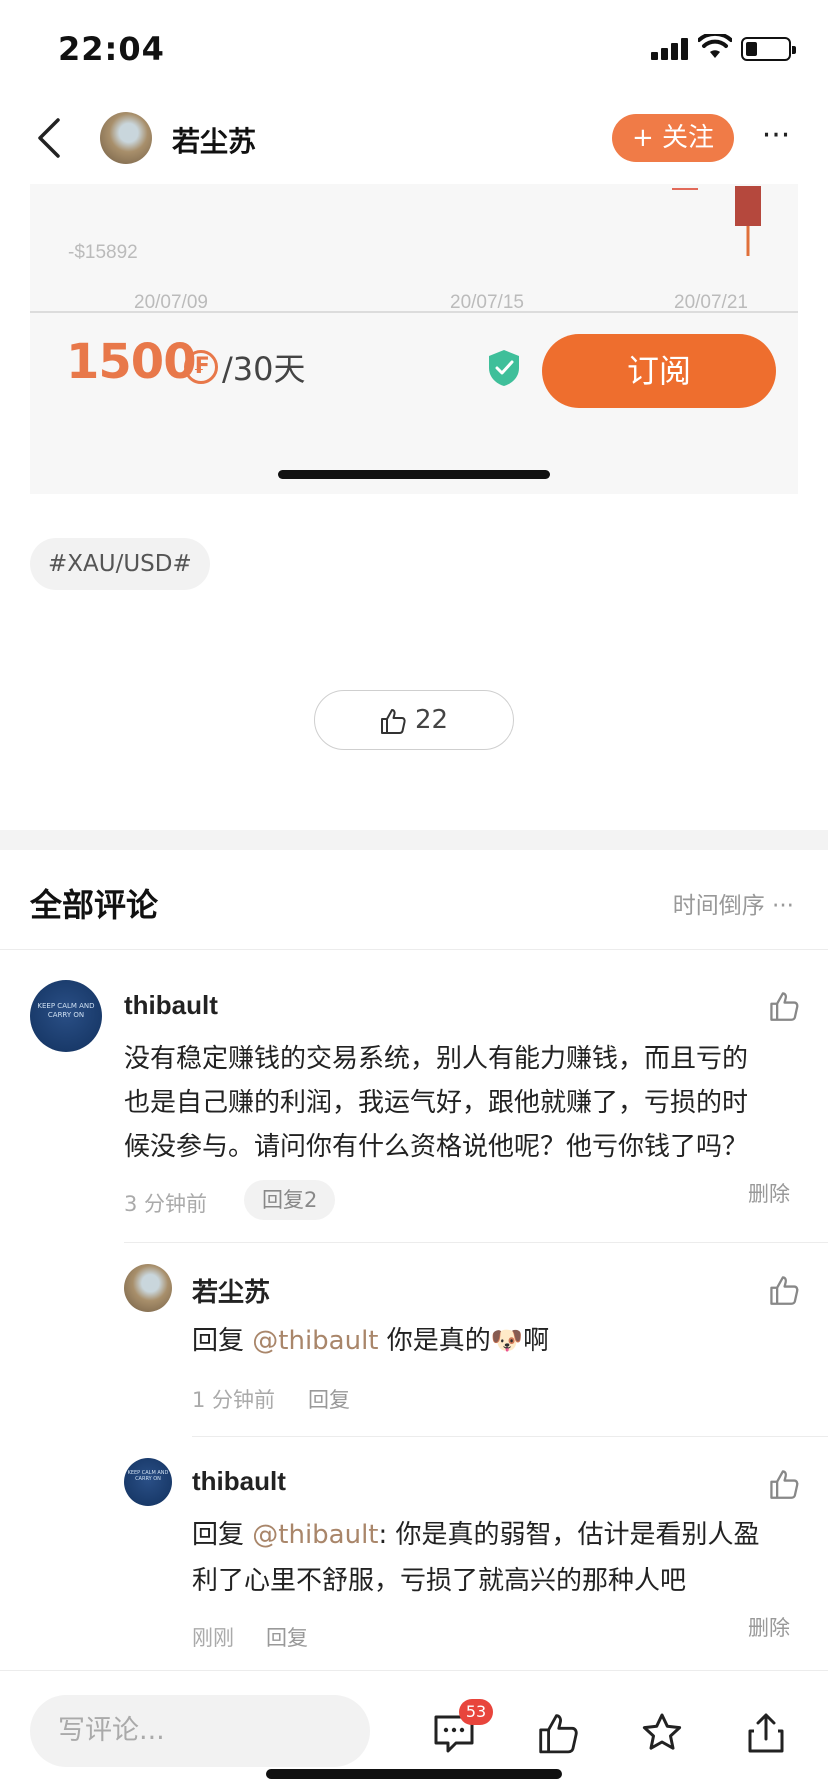 The image size is (828, 1792). What do you see at coordinates (784, 1006) in the screenshot?
I see `comment-like-icon` at bounding box center [784, 1006].